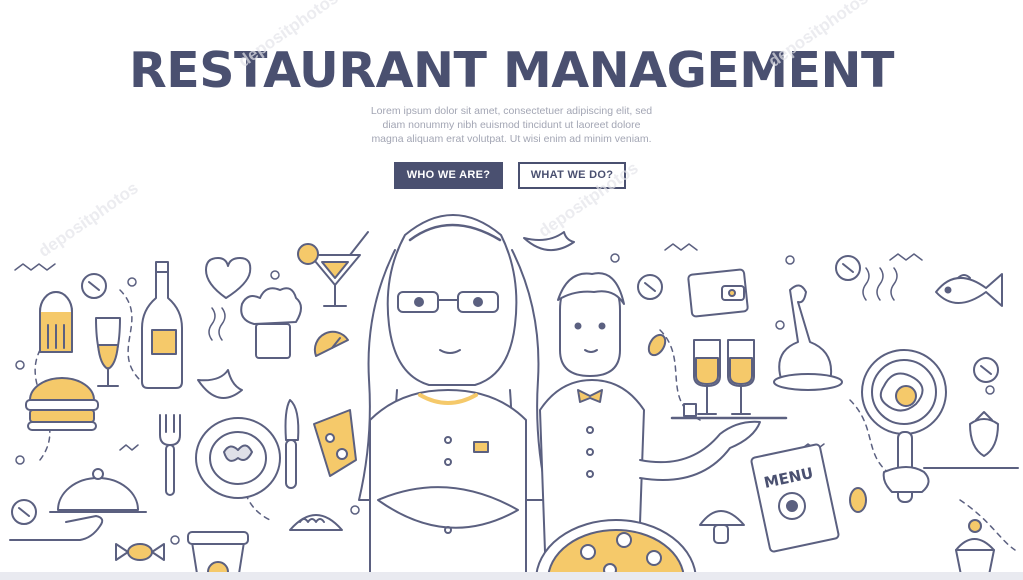 The image size is (1023, 580). Describe the element at coordinates (722, 527) in the screenshot. I see `mushroom-icon` at that location.